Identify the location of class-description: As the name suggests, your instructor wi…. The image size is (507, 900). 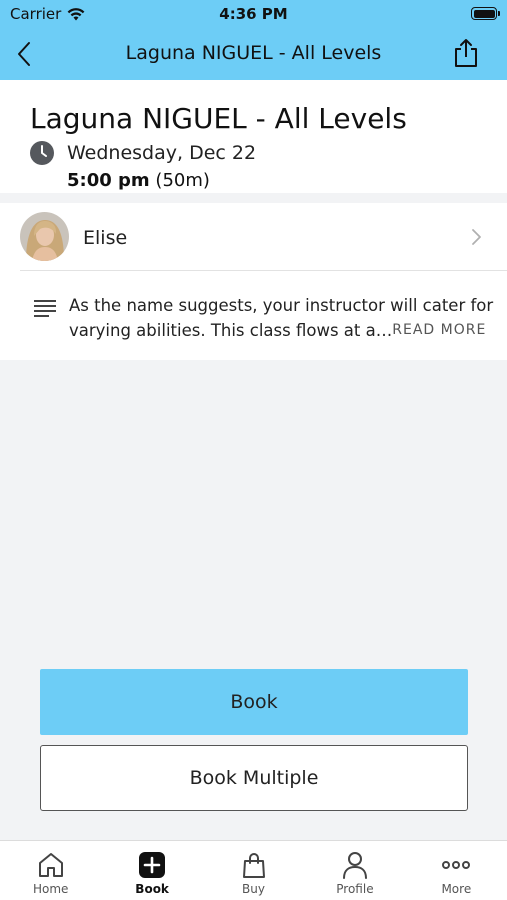
(281, 318).